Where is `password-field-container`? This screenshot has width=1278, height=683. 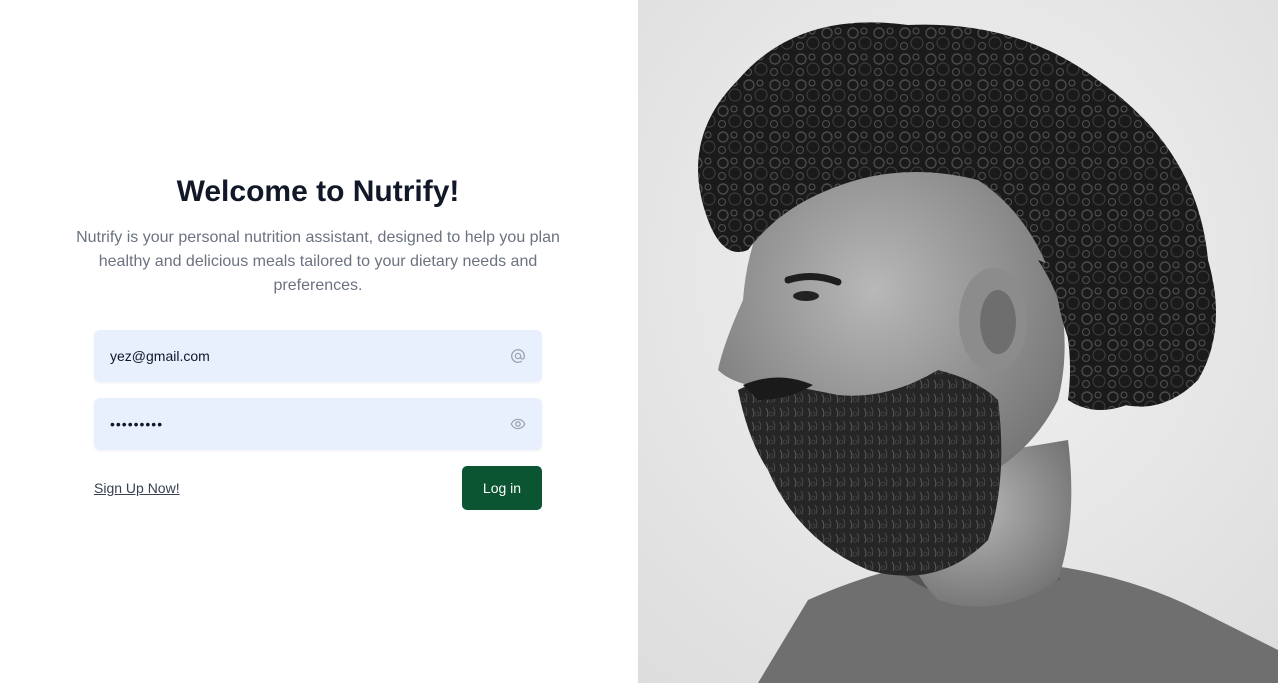
password-field-container is located at coordinates (318, 424).